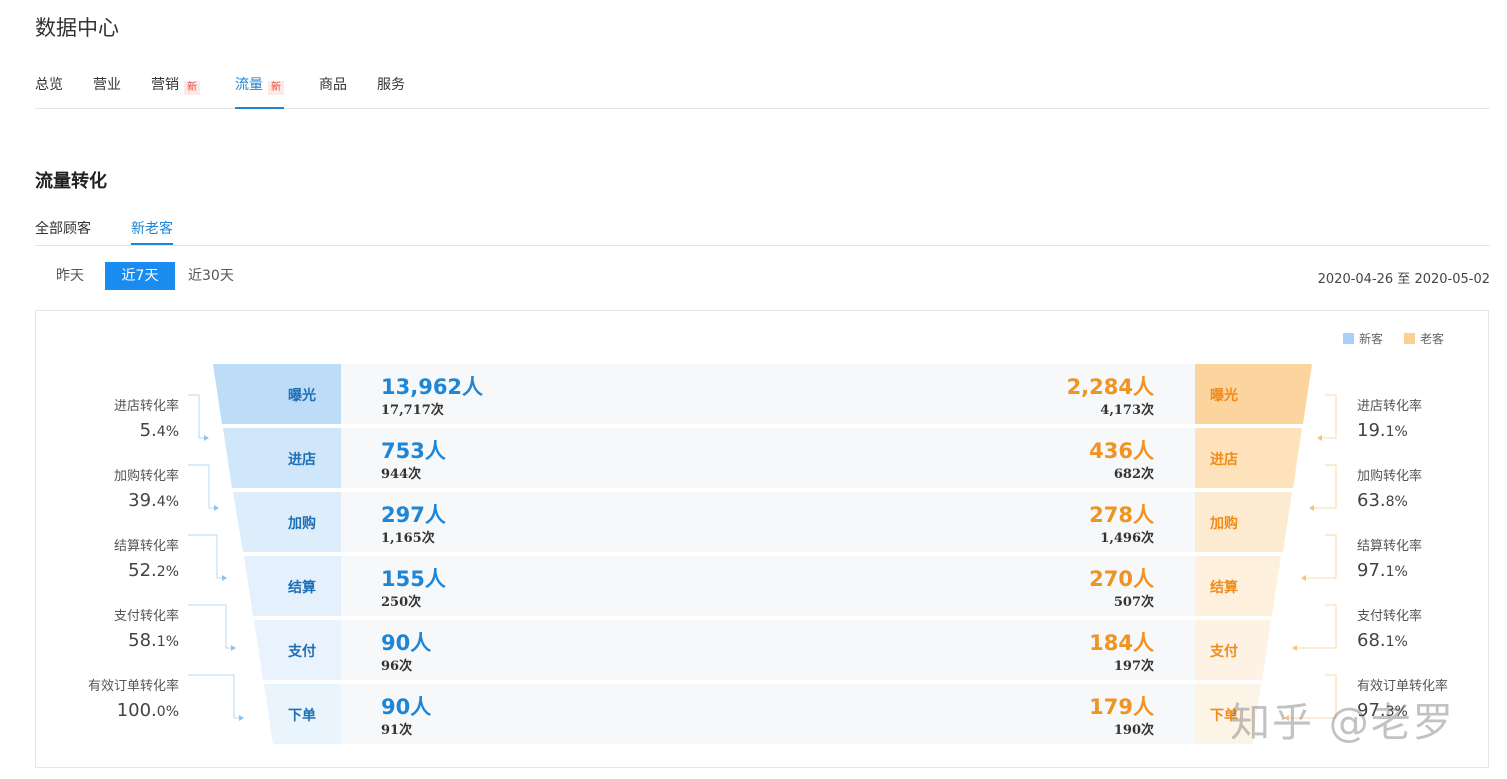 The height and width of the screenshot is (779, 1507). Describe the element at coordinates (277, 394) in the screenshot. I see `funnel-new-exposure` at that location.